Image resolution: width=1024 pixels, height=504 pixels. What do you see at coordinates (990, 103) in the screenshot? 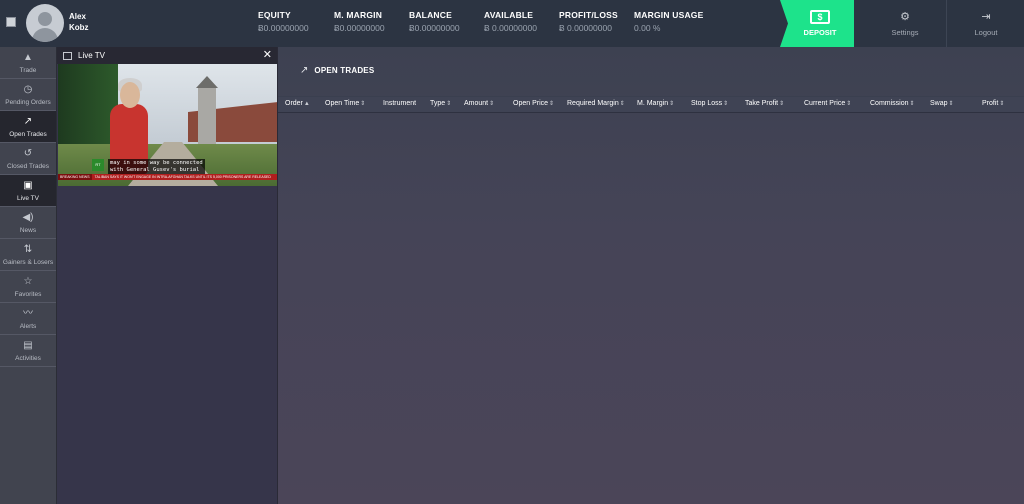
I see `column-label: Profit` at bounding box center [990, 103].